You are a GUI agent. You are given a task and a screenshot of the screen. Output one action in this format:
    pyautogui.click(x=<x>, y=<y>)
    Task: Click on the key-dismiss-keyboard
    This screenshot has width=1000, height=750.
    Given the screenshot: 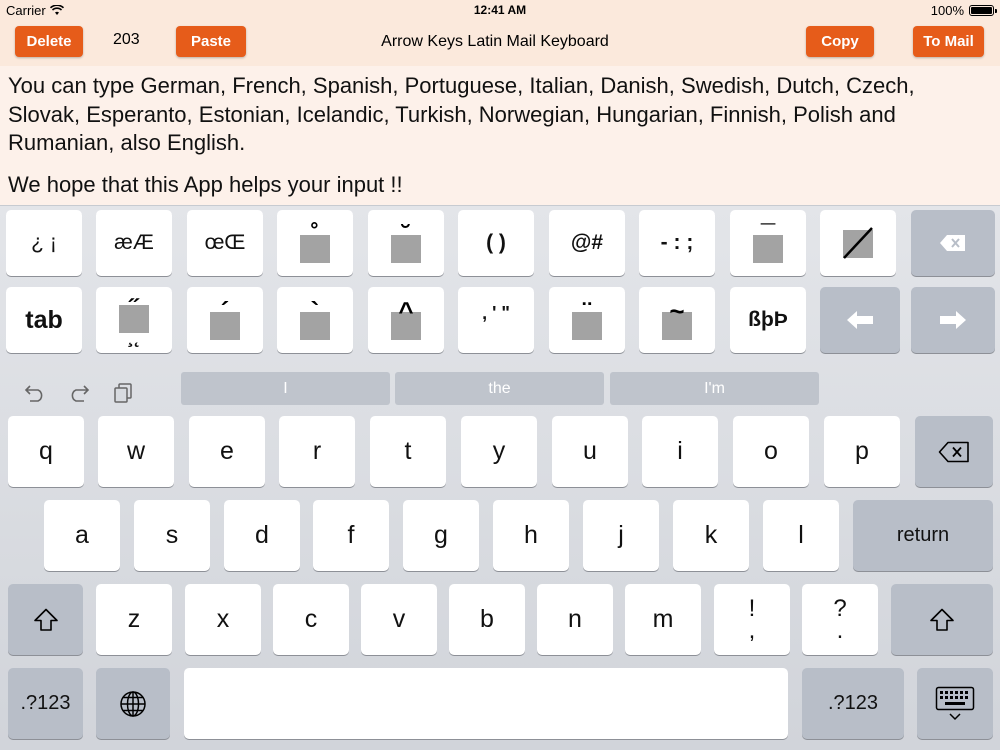 What is the action you would take?
    pyautogui.click(x=955, y=703)
    